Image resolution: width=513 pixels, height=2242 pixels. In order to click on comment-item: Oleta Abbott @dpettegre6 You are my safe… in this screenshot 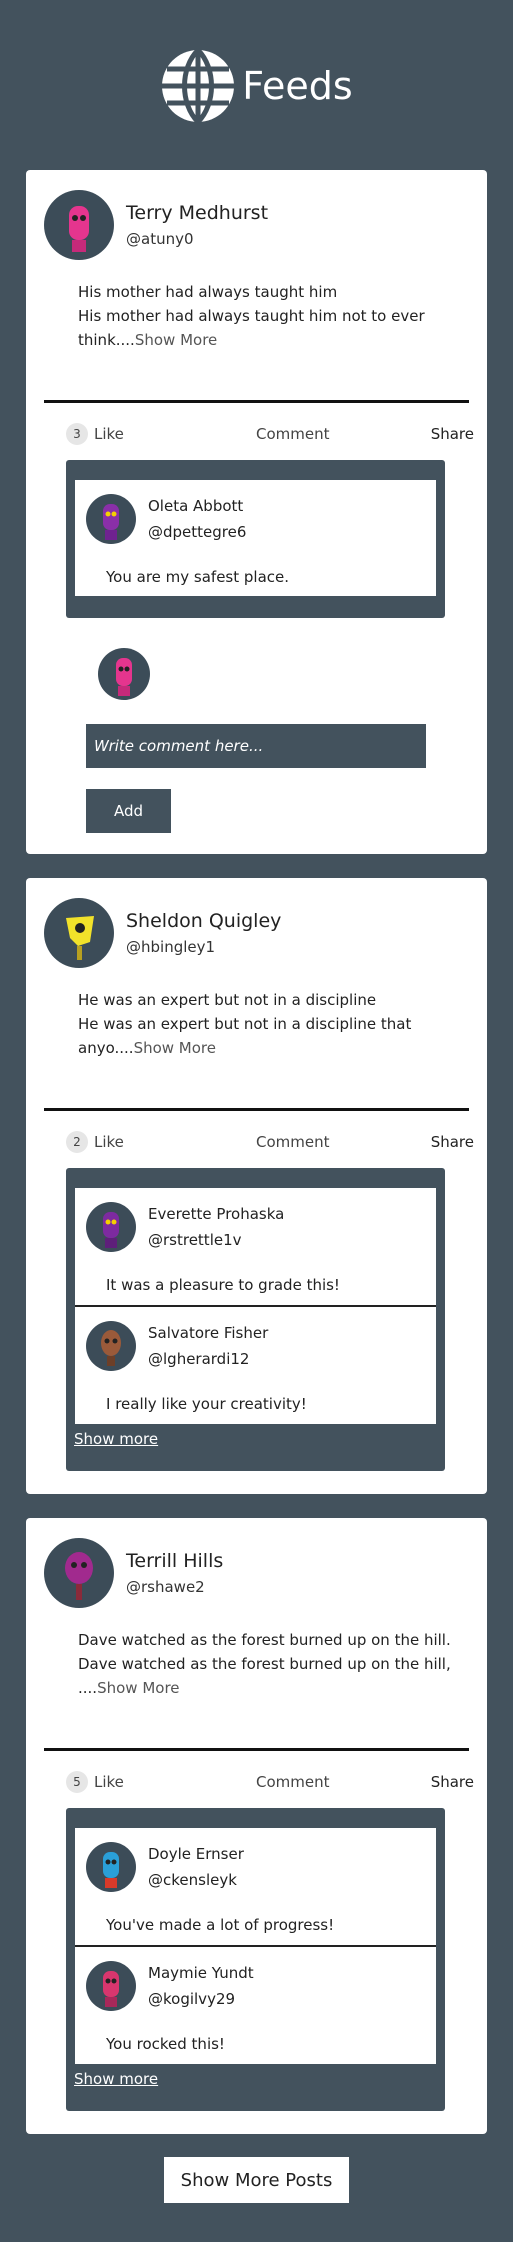, I will do `click(255, 538)`.